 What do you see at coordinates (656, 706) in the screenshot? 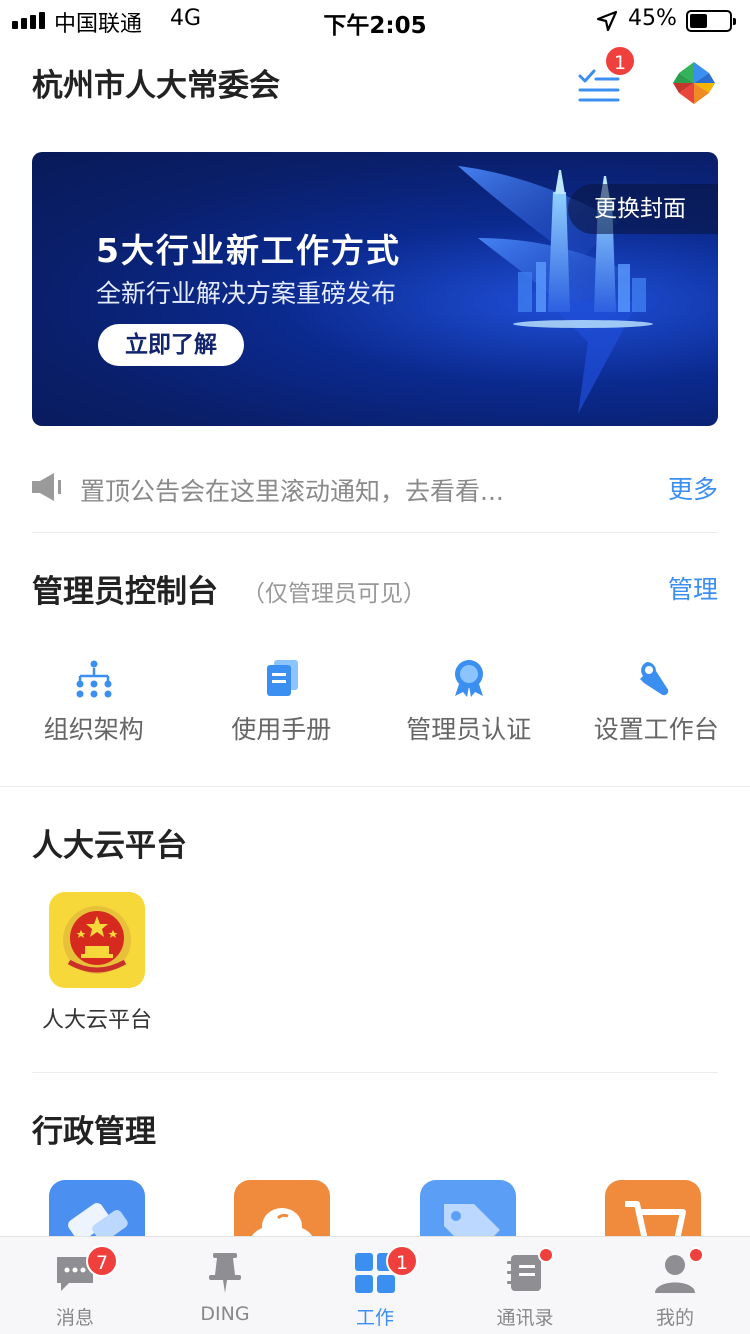
I see `tool-workbench-settings: 设置工作台` at bounding box center [656, 706].